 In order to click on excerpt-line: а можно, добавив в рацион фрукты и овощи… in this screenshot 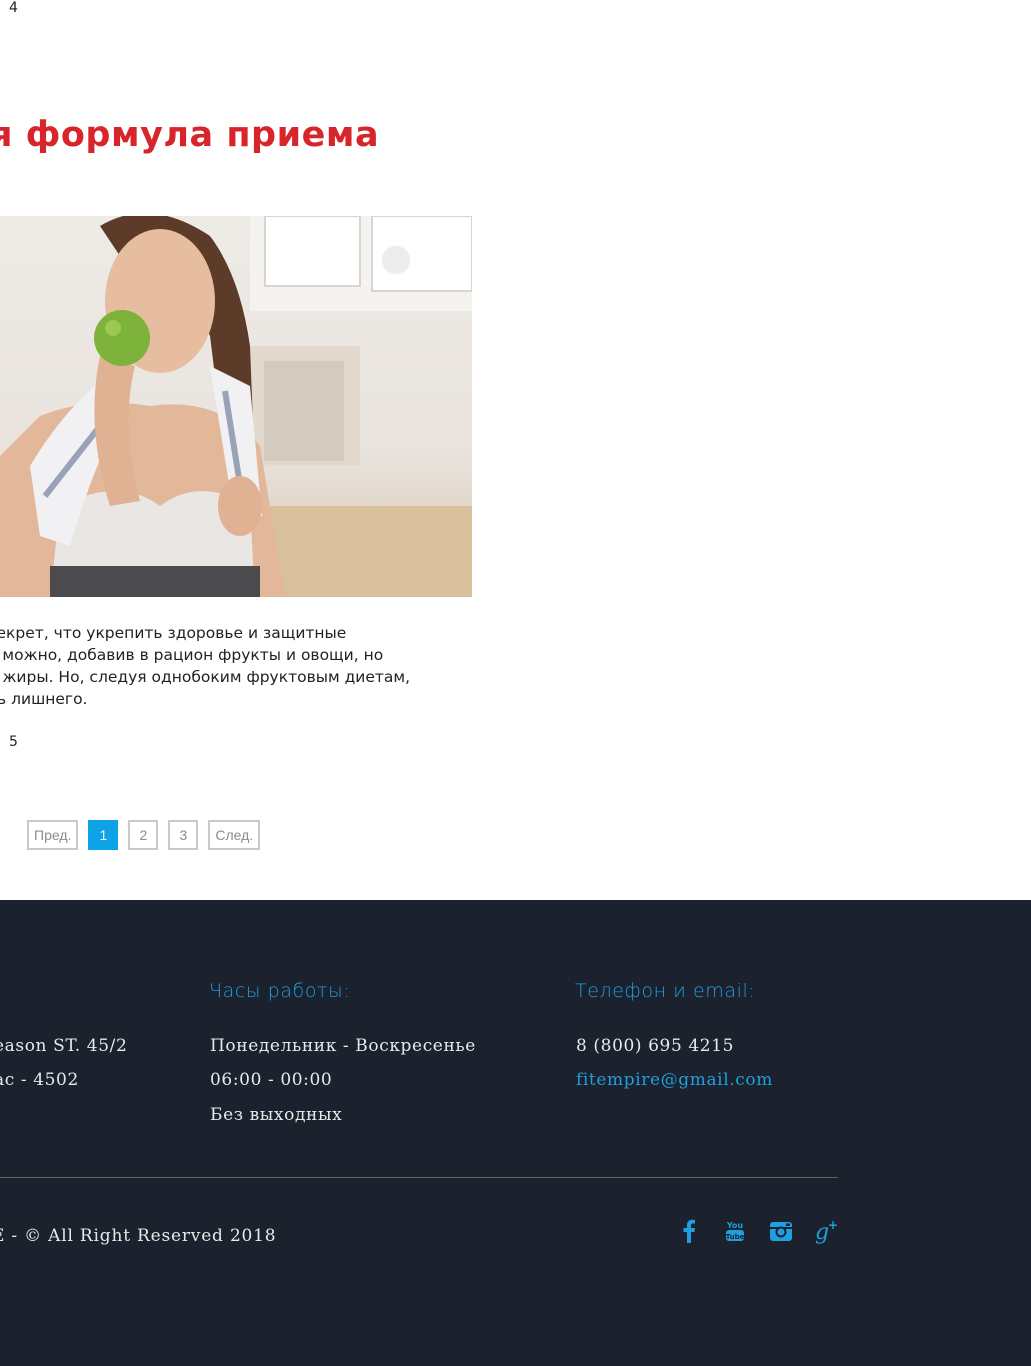, I will do `click(192, 655)`.